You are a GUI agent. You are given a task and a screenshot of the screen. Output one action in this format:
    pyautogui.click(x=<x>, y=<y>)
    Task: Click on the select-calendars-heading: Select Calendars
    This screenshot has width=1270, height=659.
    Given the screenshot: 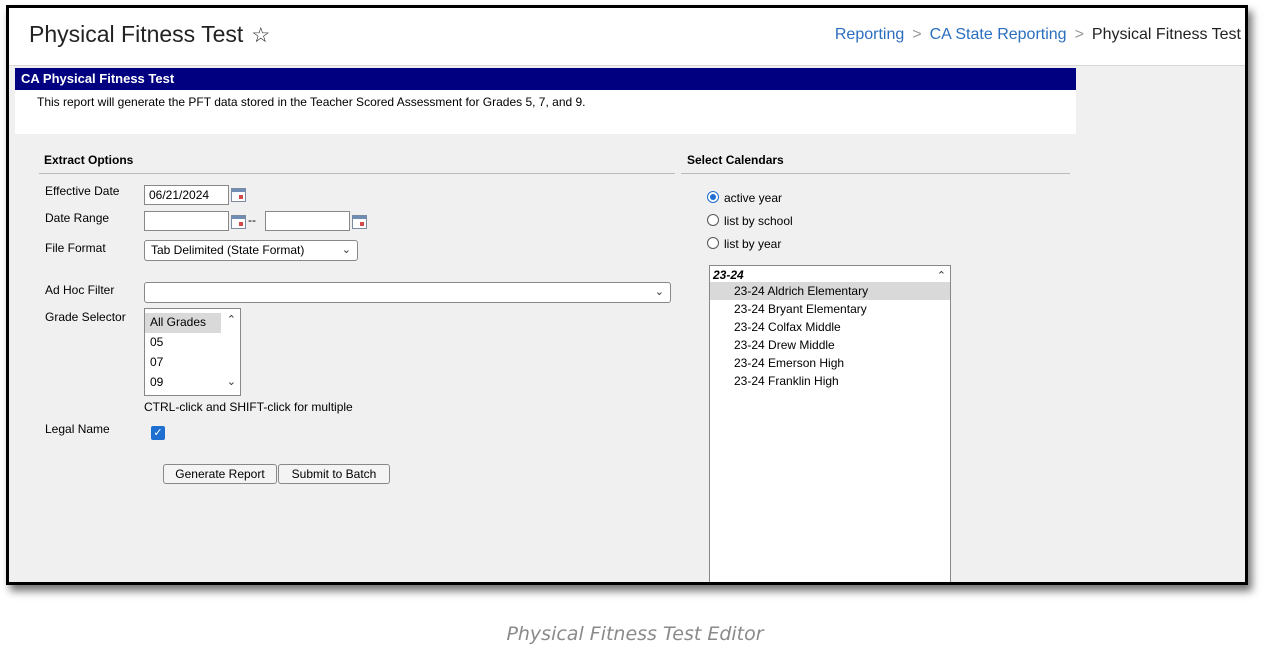 What is the action you would take?
    pyautogui.click(x=735, y=160)
    